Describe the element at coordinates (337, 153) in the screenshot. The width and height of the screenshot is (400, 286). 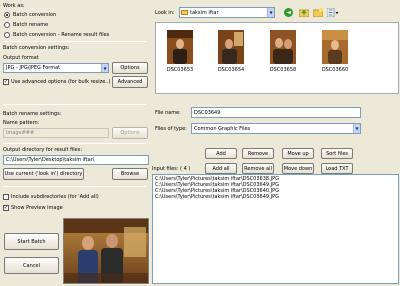
I see `sort-files-button: Sort files` at that location.